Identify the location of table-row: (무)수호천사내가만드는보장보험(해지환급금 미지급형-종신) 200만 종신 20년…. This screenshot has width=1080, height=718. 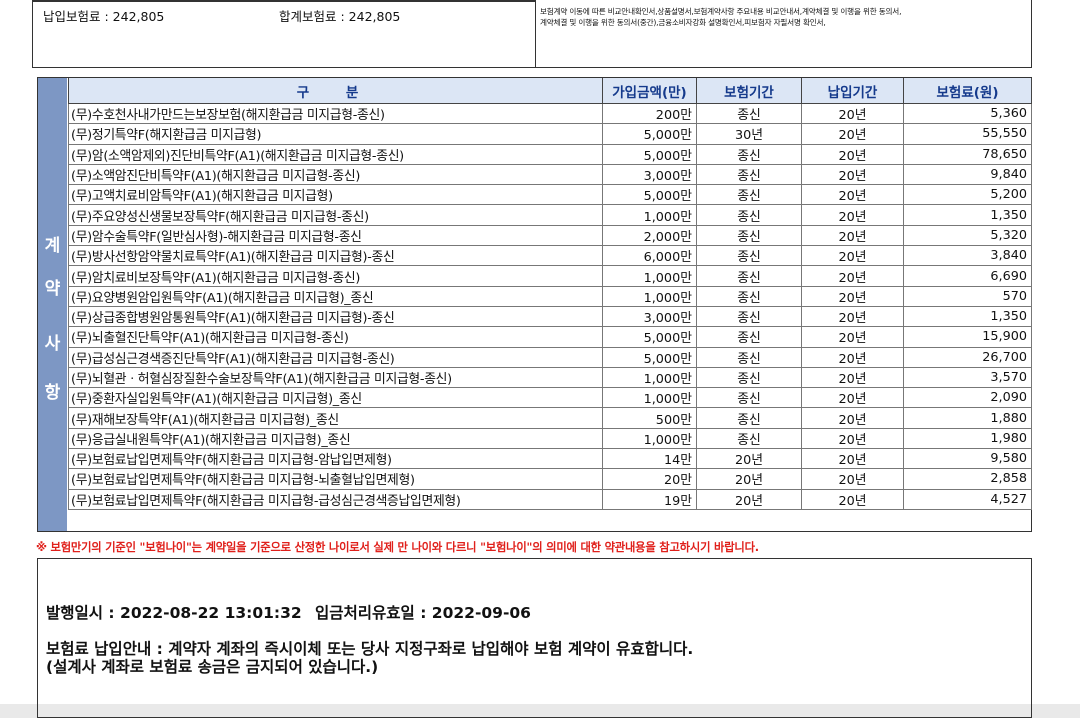
(550, 113).